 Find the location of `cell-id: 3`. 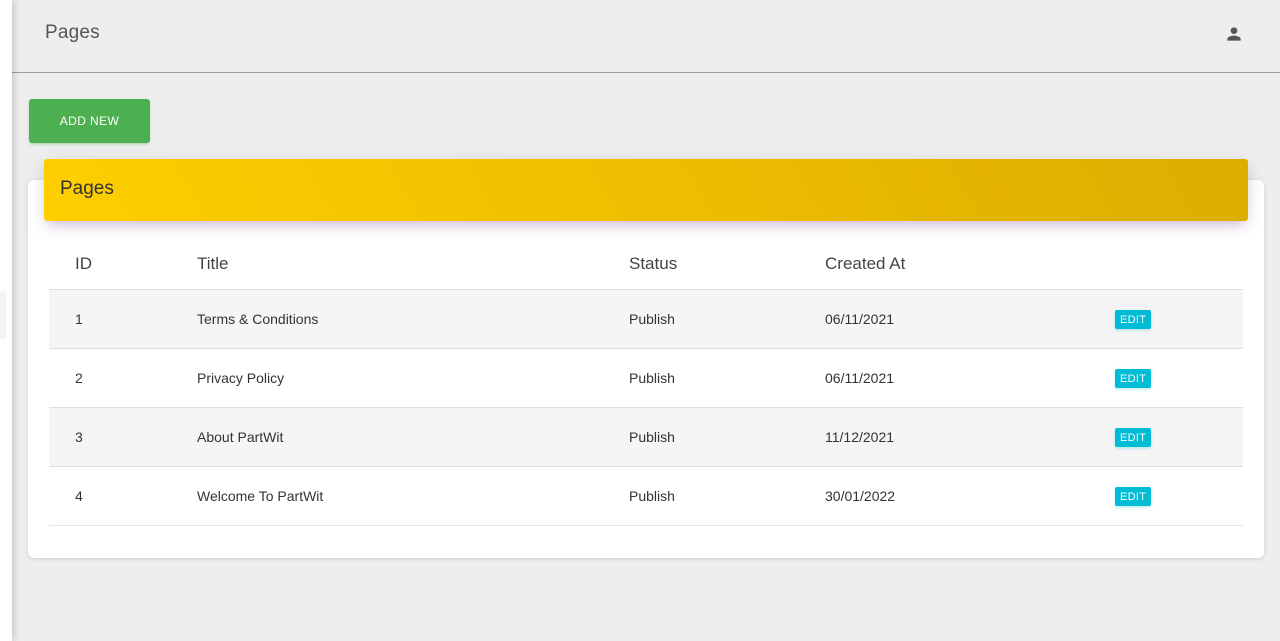

cell-id: 3 is located at coordinates (123, 437).